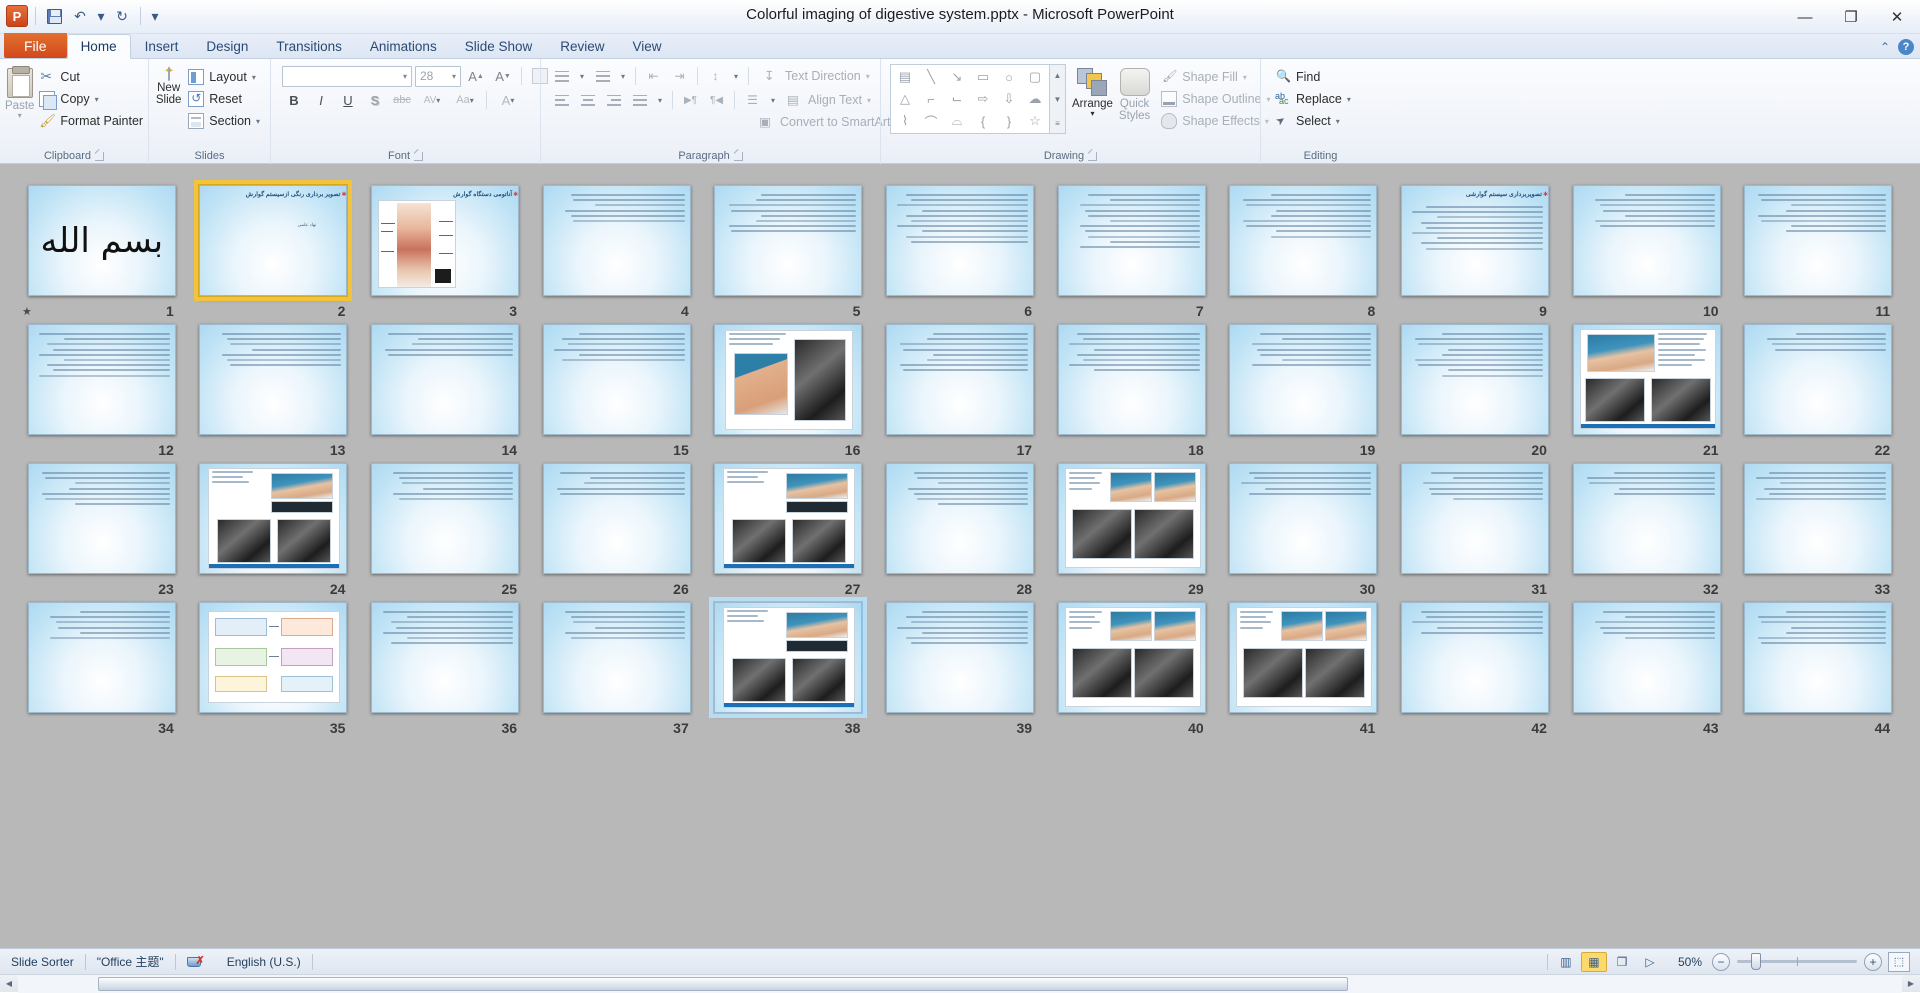 This screenshot has width=1920, height=993. I want to click on status-theme-name: "Office 主题", so click(130, 962).